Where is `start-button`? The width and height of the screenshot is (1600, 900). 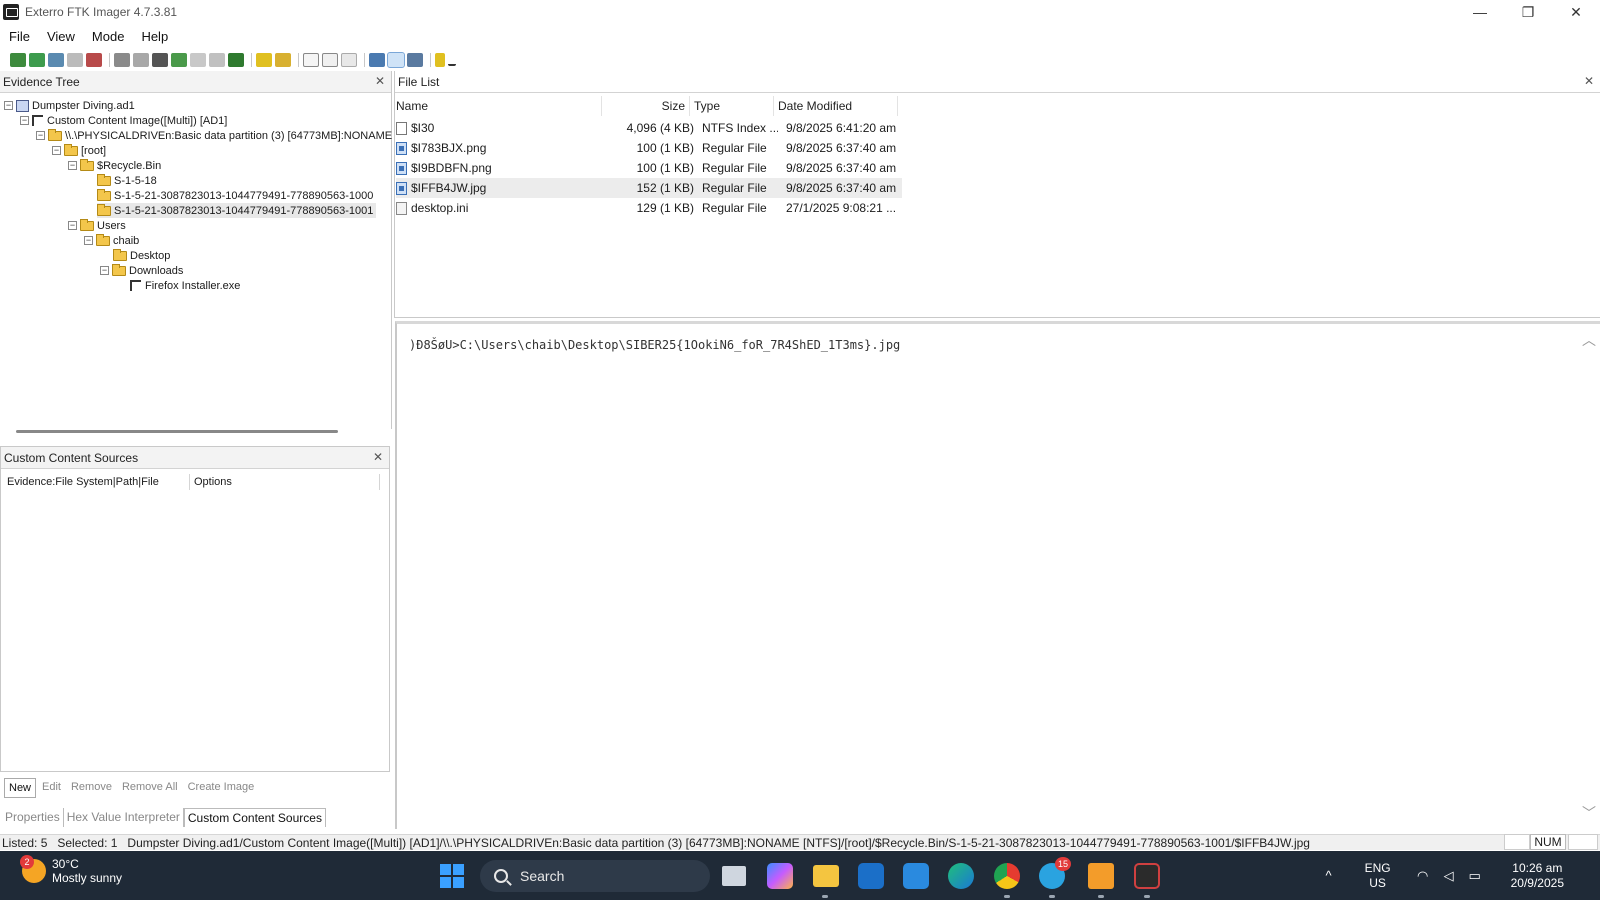
start-button is located at coordinates (452, 876).